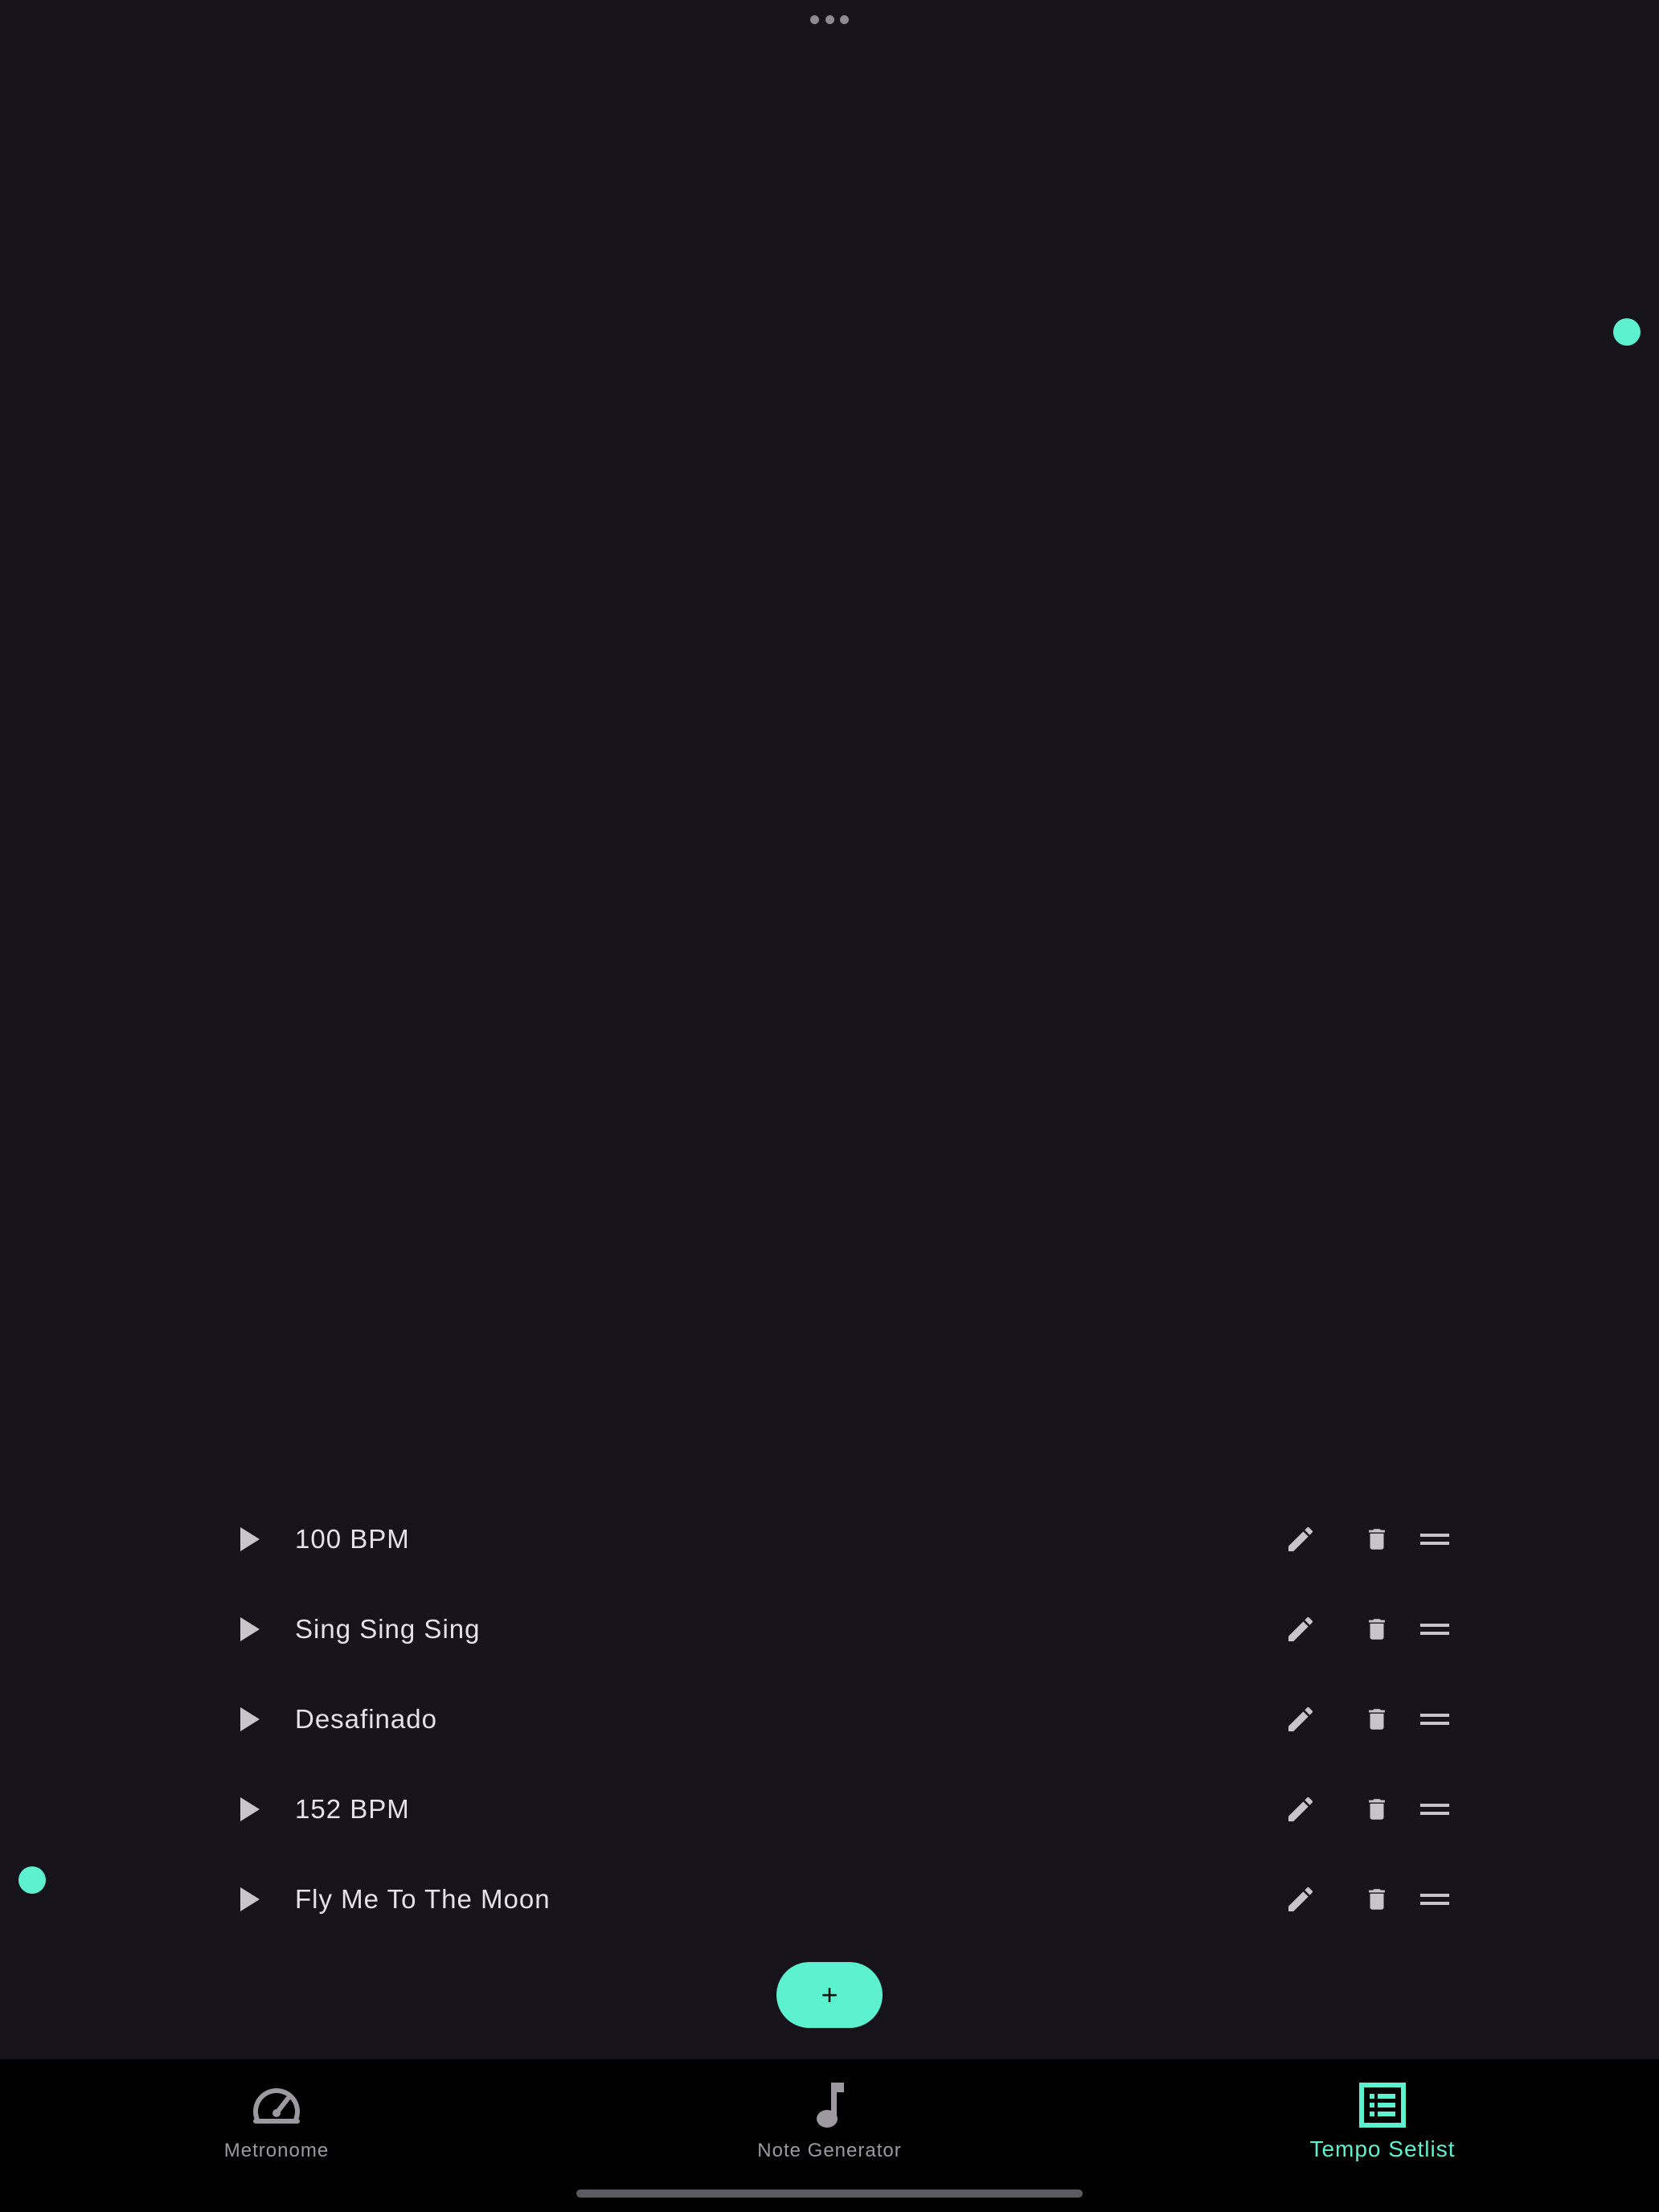 The width and height of the screenshot is (1659, 2212). I want to click on add-setlist-item-button: +, so click(829, 1995).